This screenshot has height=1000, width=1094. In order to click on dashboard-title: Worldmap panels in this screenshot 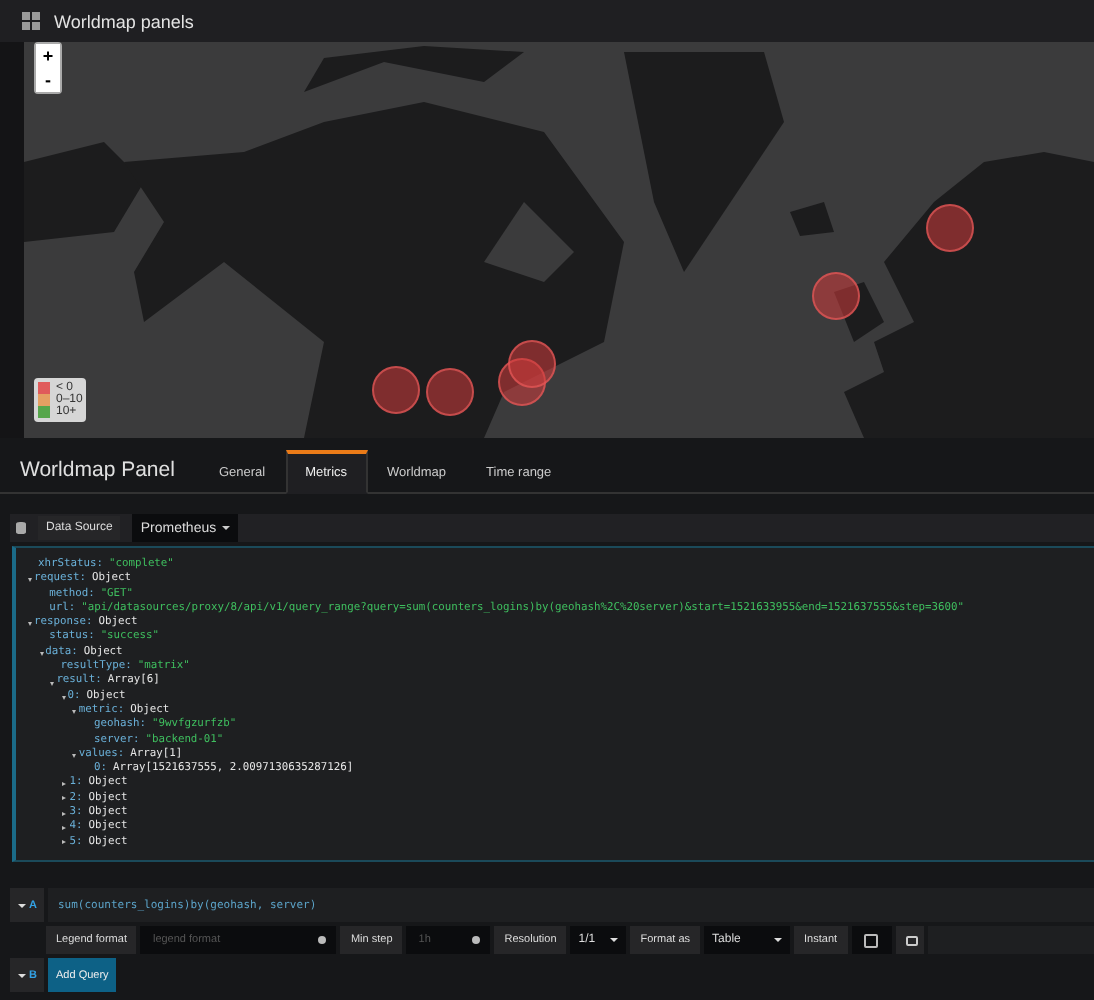, I will do `click(124, 21)`.